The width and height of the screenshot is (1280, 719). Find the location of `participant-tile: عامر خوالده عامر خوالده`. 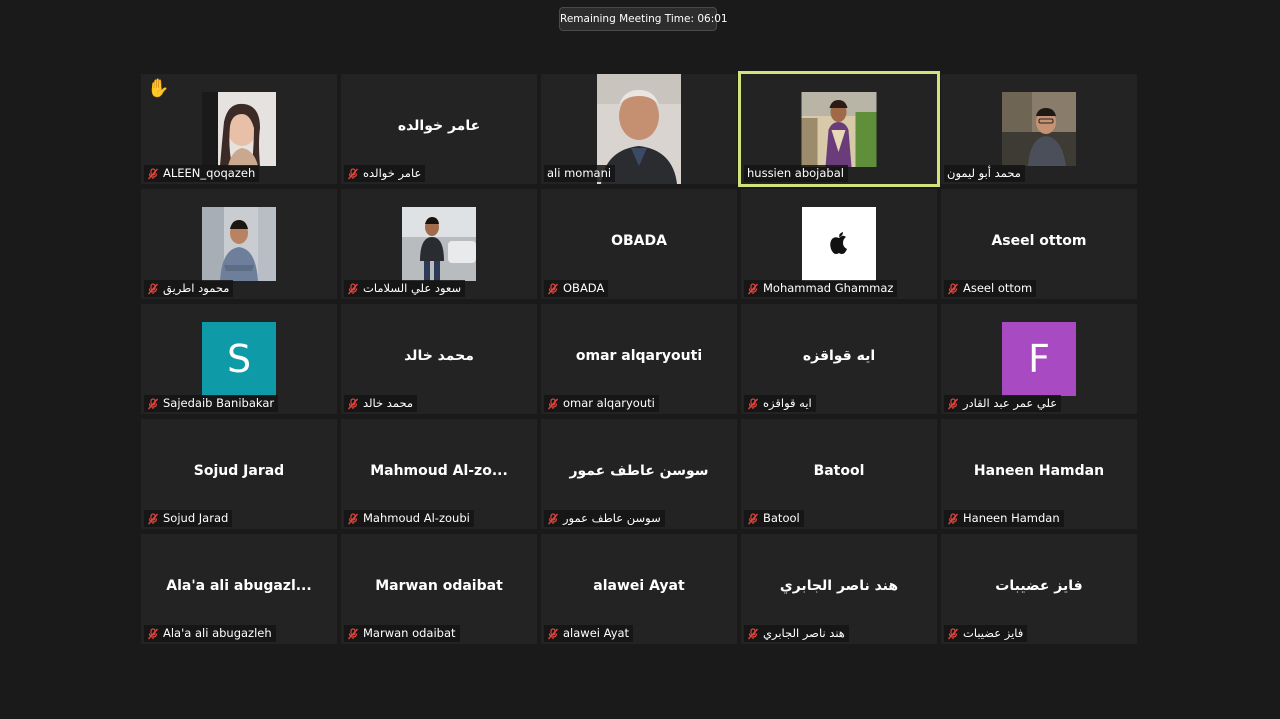

participant-tile: عامر خوالده عامر خوالده is located at coordinates (439, 129).